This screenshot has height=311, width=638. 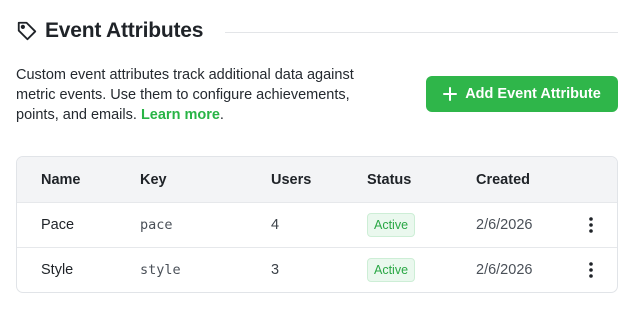 What do you see at coordinates (221, 115) in the screenshot?
I see `description-suffix: .` at bounding box center [221, 115].